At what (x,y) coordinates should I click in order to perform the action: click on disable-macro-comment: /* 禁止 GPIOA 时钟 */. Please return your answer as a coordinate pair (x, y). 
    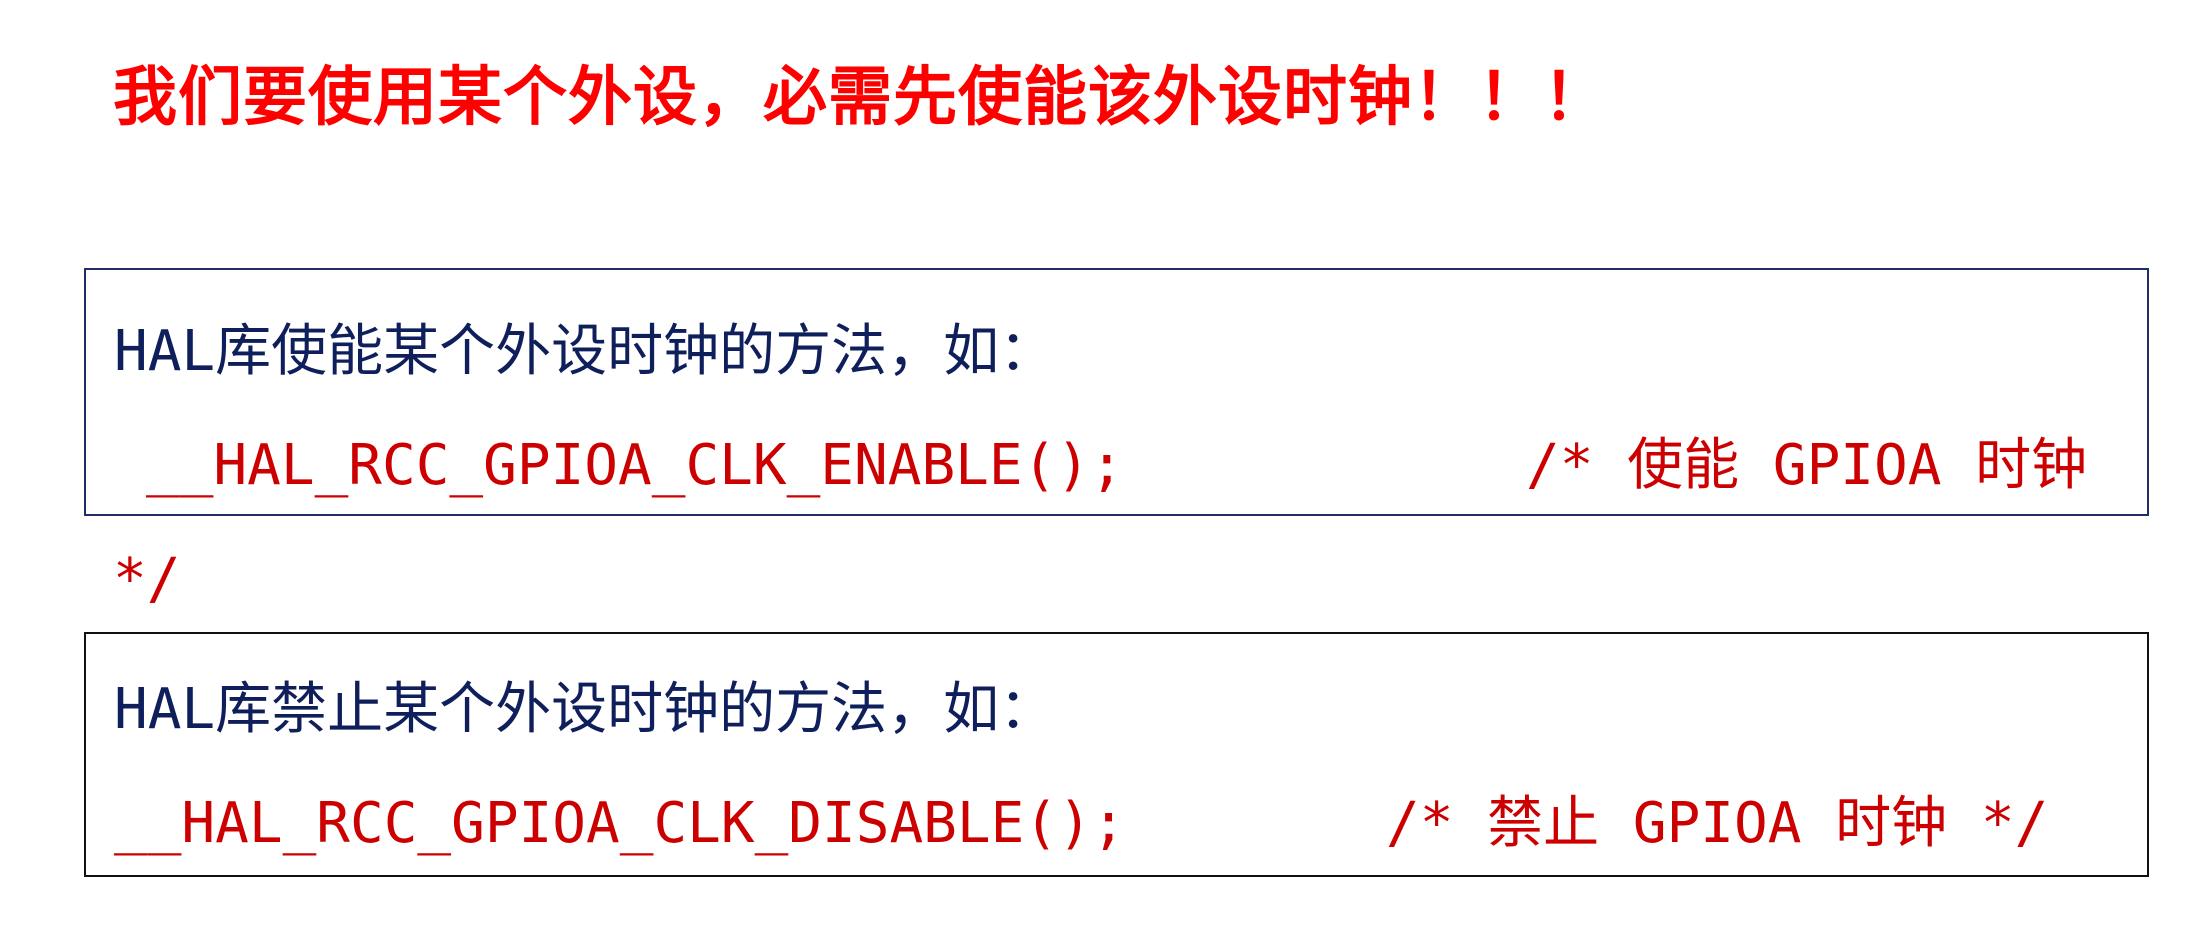
    Looking at the image, I should click on (1717, 823).